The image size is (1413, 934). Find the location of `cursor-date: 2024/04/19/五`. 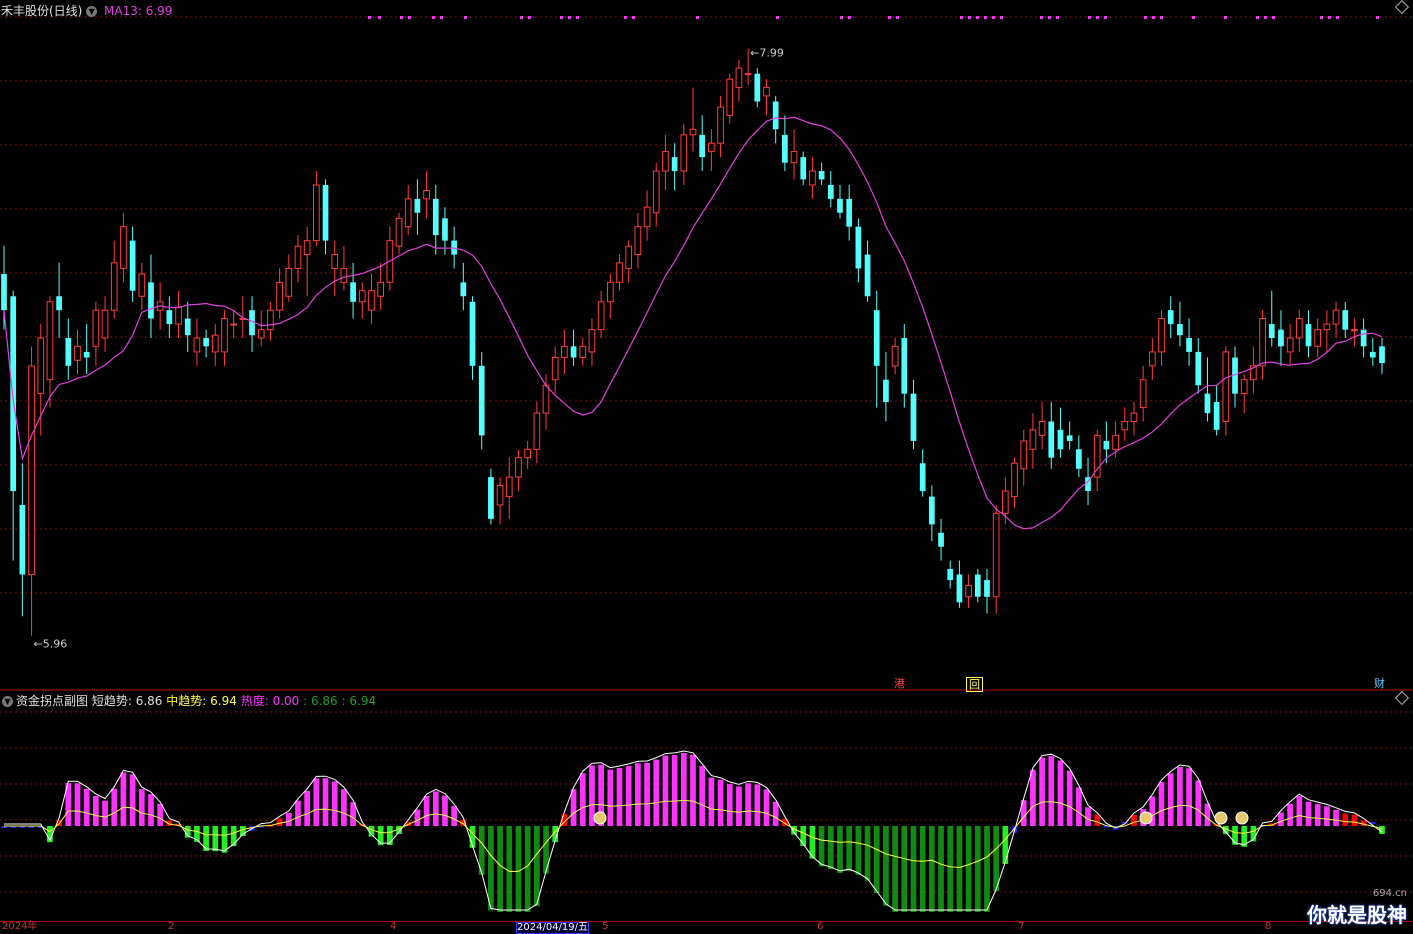

cursor-date: 2024/04/19/五 is located at coordinates (553, 928).